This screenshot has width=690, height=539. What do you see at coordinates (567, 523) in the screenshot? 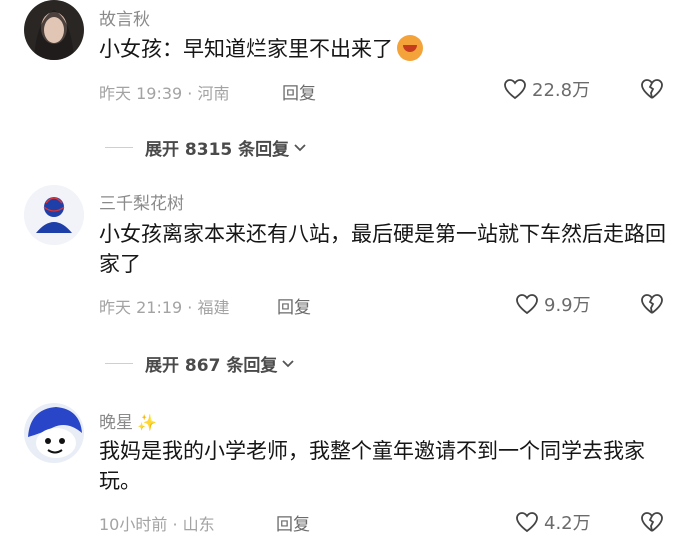
I see `like-count: 4.2万` at bounding box center [567, 523].